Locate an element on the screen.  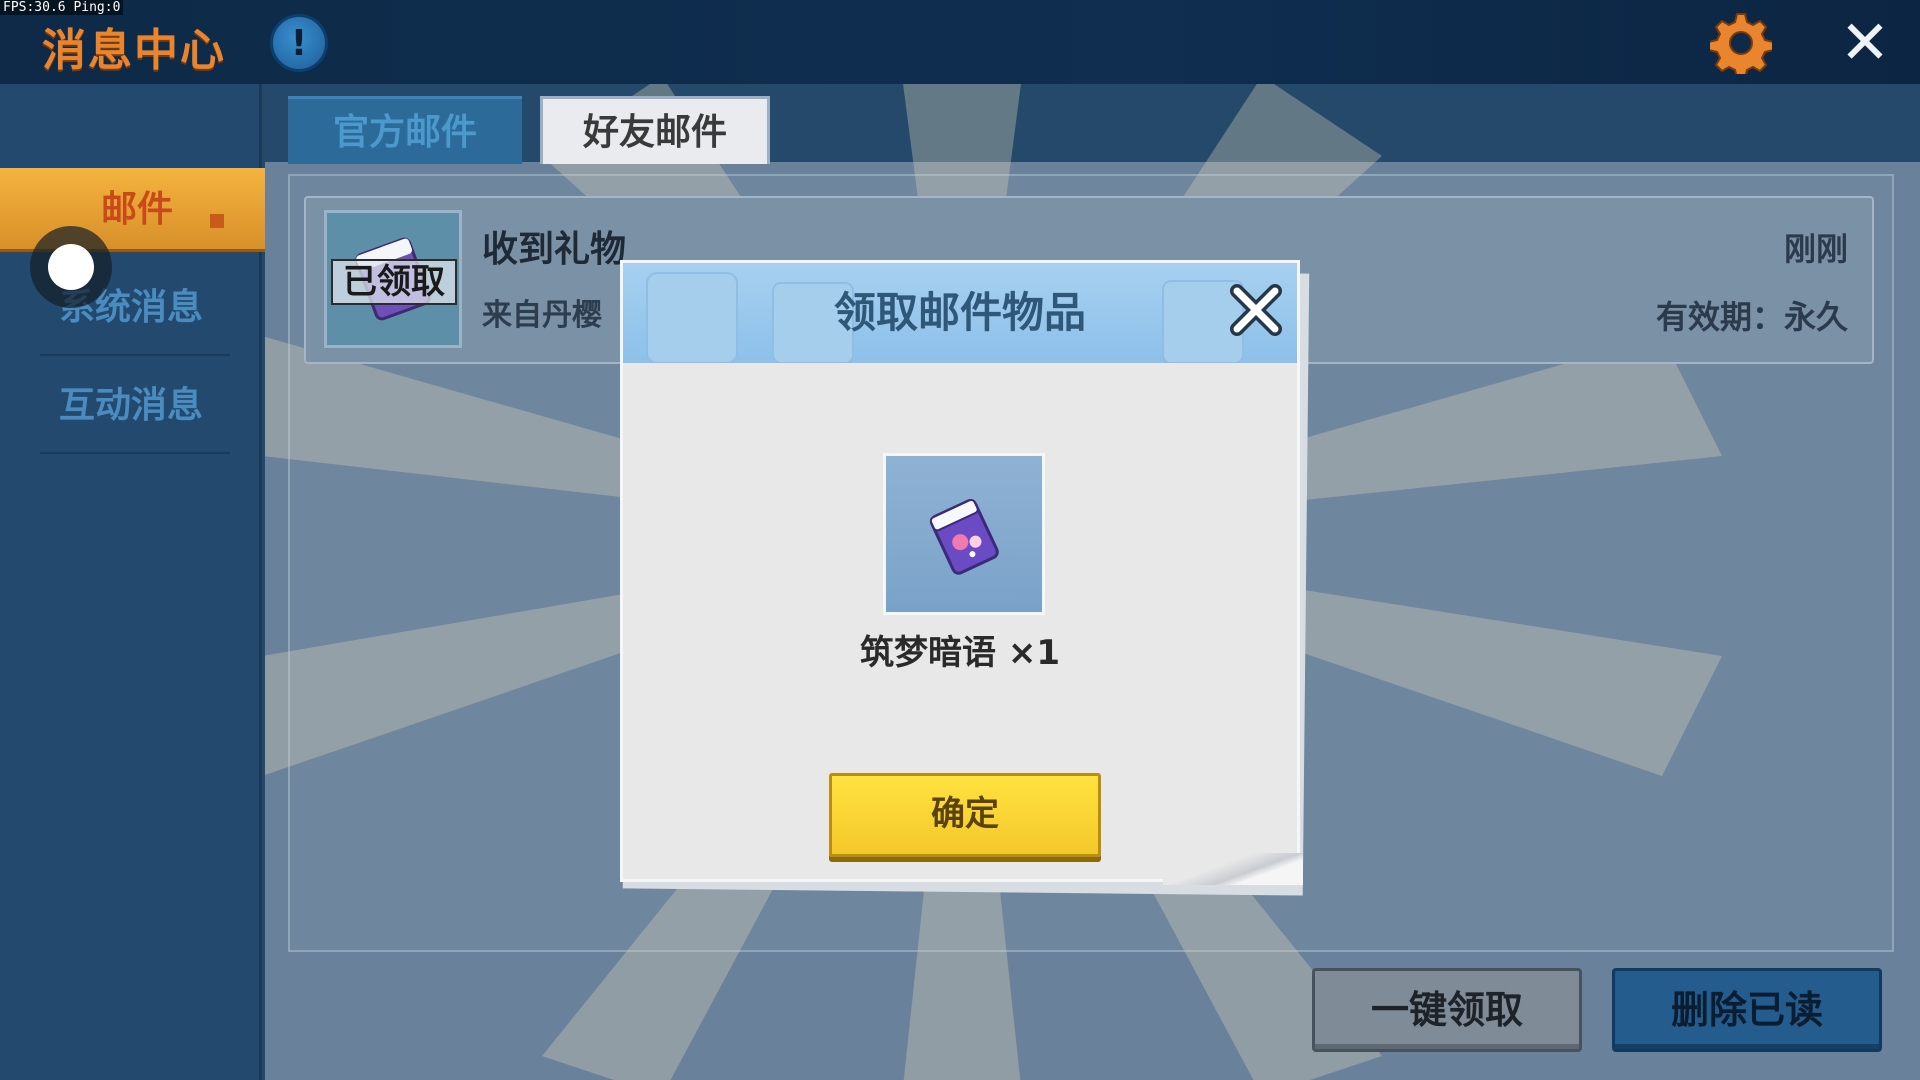
sidebar-item-label: 邮件 is located at coordinates (136, 209).